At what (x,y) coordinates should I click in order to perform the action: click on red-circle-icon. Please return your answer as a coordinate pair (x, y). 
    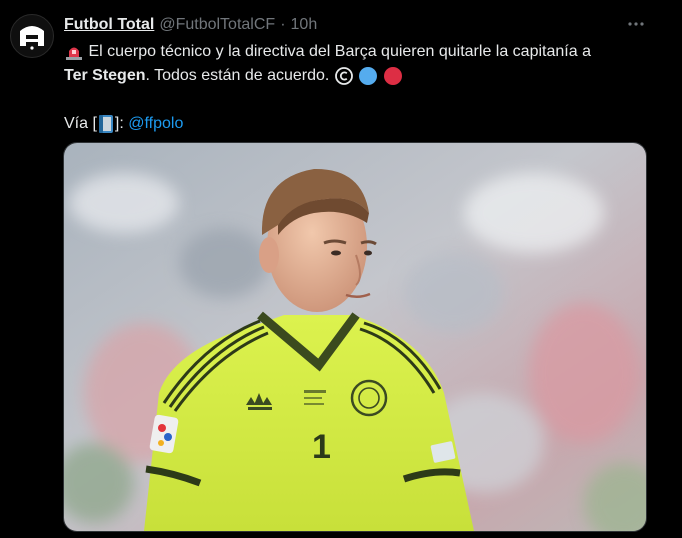
    Looking at the image, I should click on (392, 75).